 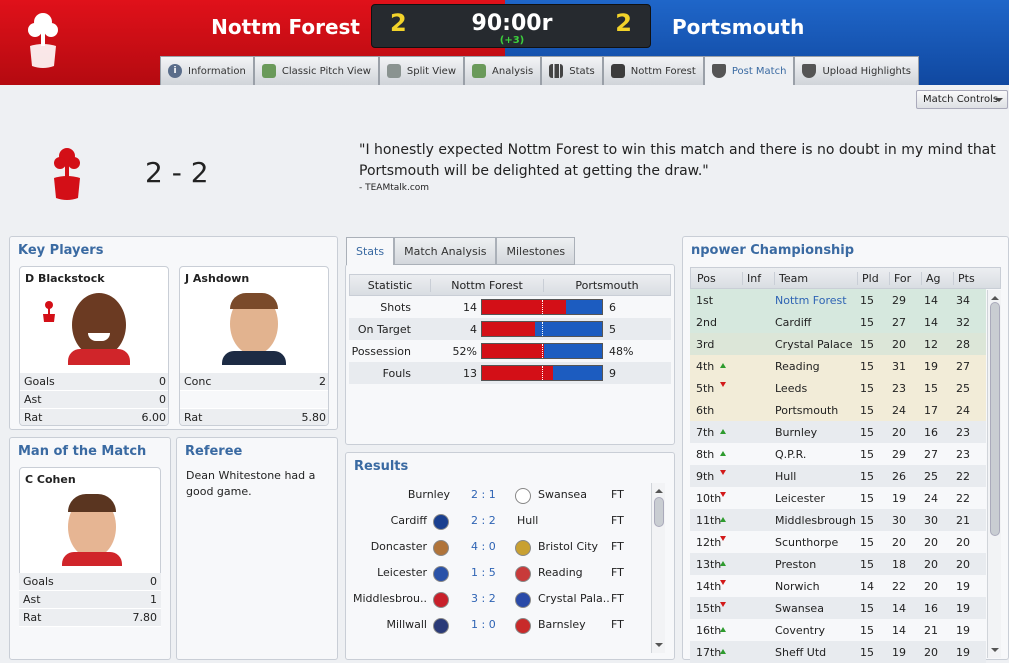 I want to click on league-row: 11th Middlesbrough 15 30 30 21, so click(x=838, y=520).